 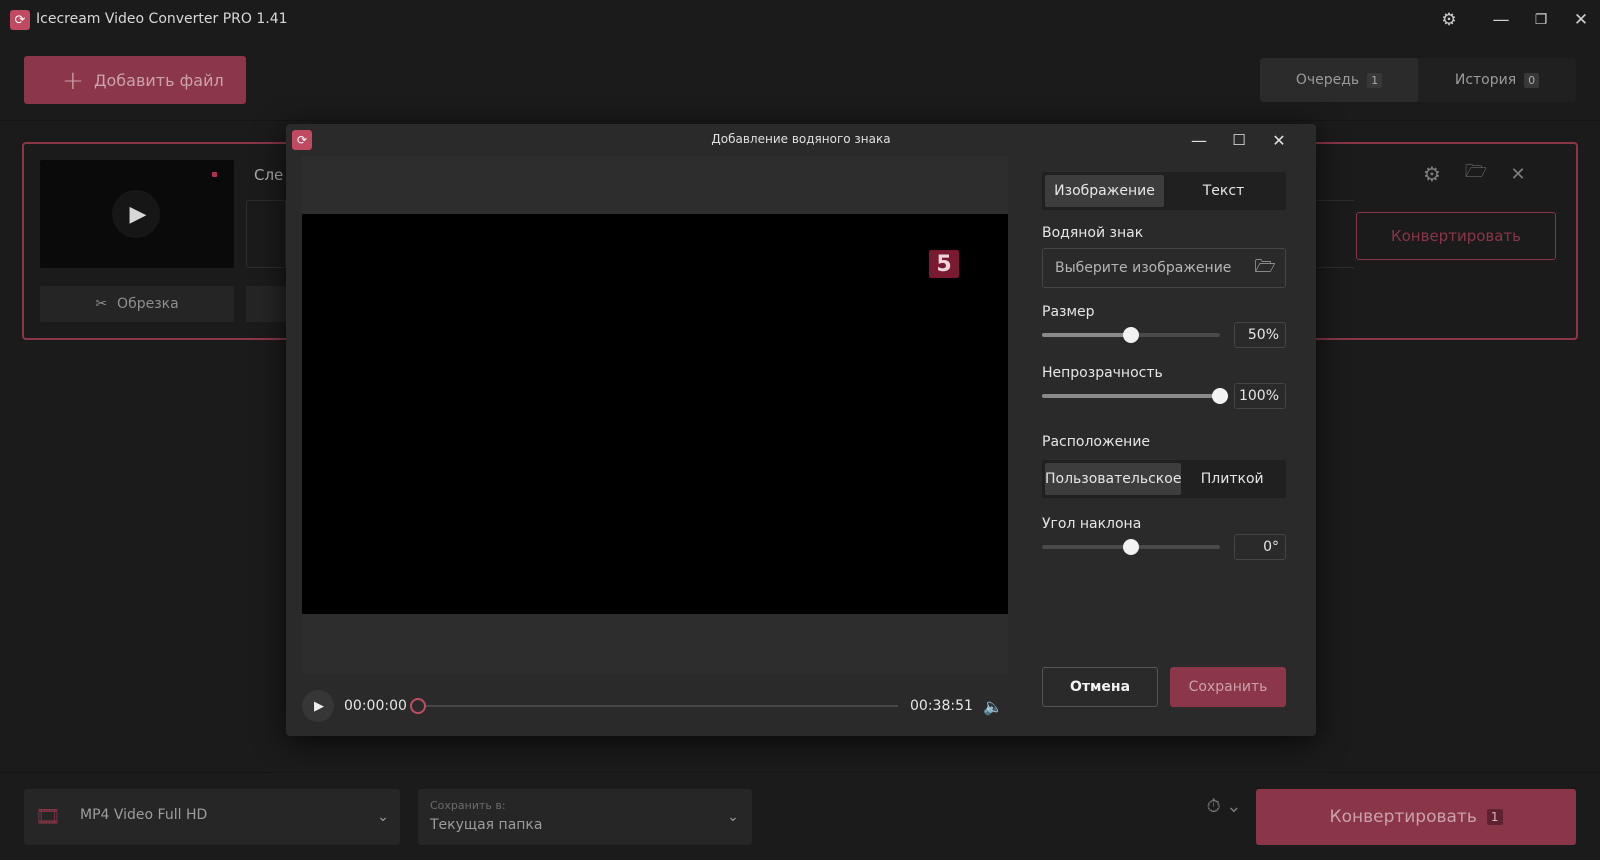 What do you see at coordinates (941, 706) in the screenshot?
I see `total-time: 00:38:51` at bounding box center [941, 706].